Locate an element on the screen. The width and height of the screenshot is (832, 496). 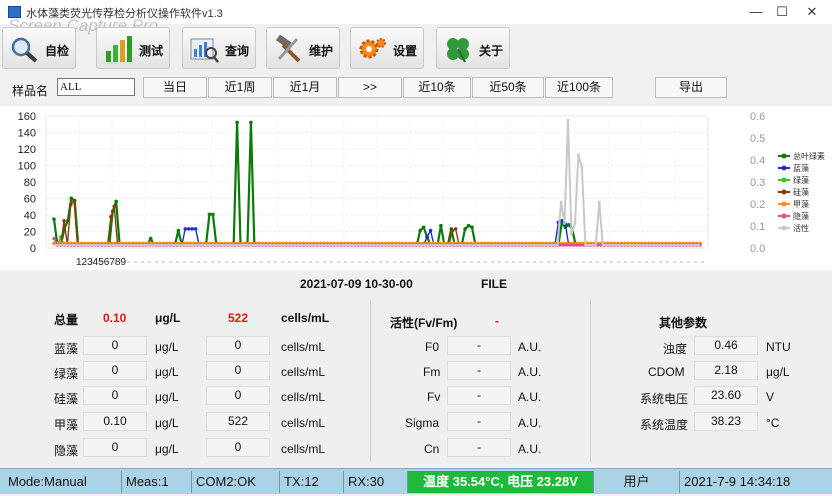
last-week-button: 近1周 is located at coordinates (240, 87).